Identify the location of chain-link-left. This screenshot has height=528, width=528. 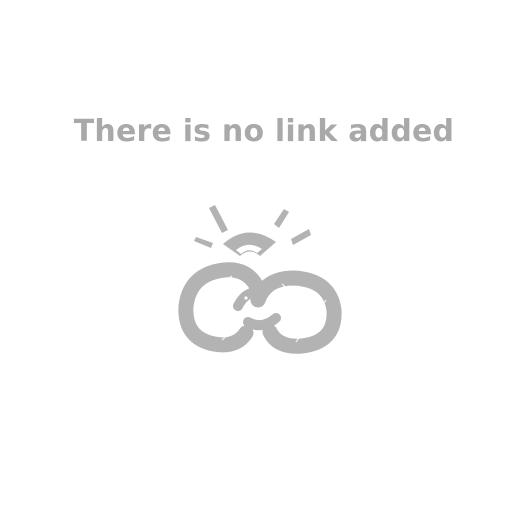
(221, 307).